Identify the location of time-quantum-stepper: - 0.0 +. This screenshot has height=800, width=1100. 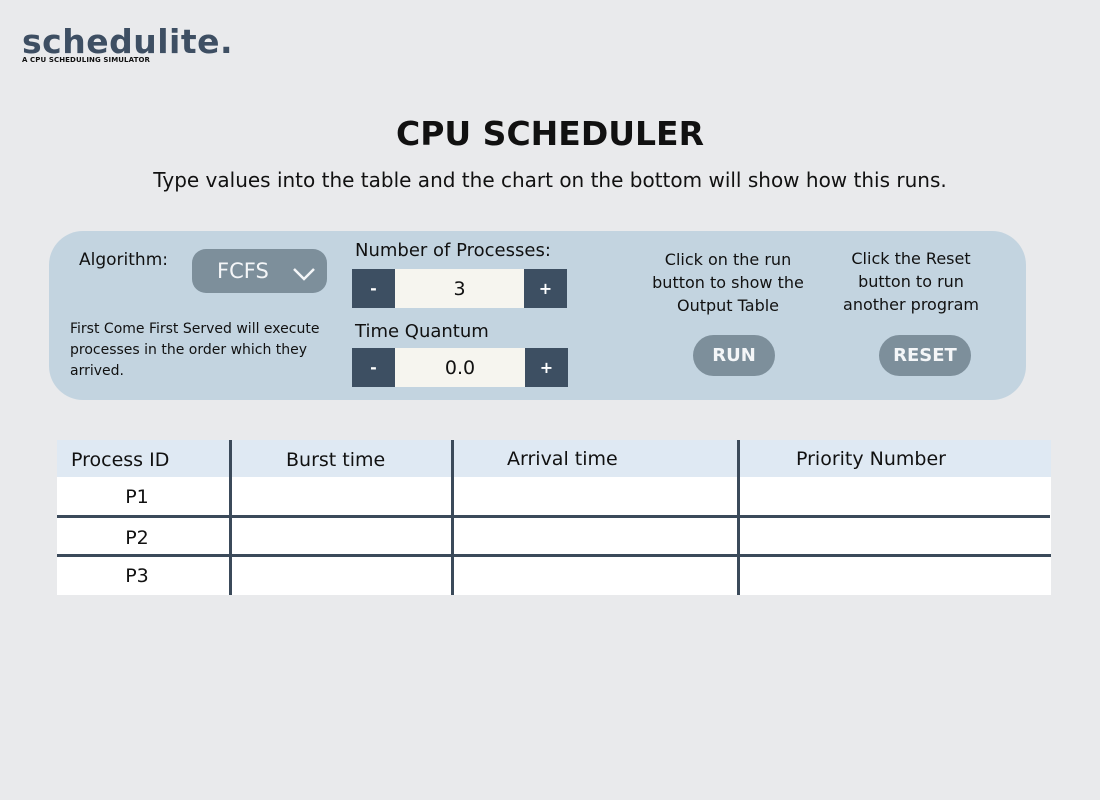
(460, 367).